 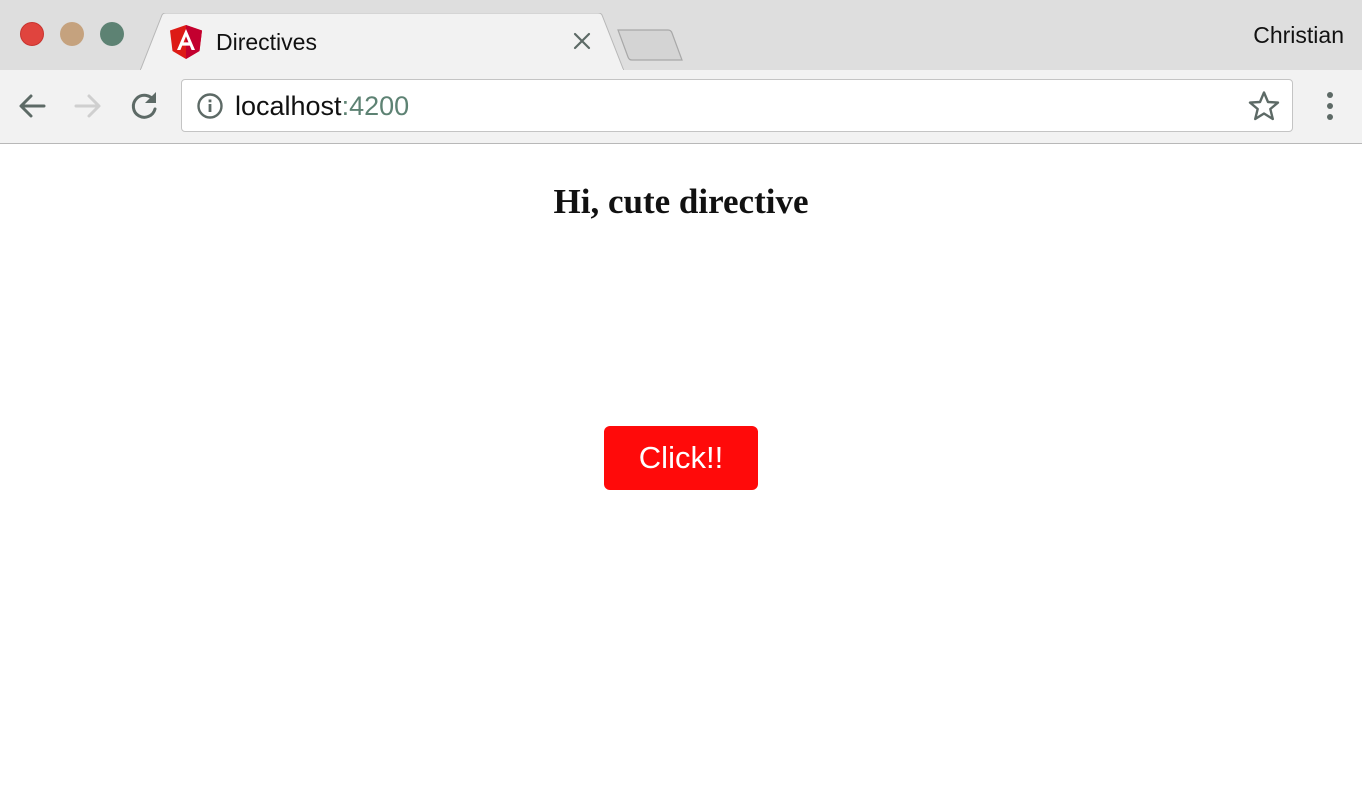 I want to click on tab-strip: Directives Christian, so click(x=681, y=35).